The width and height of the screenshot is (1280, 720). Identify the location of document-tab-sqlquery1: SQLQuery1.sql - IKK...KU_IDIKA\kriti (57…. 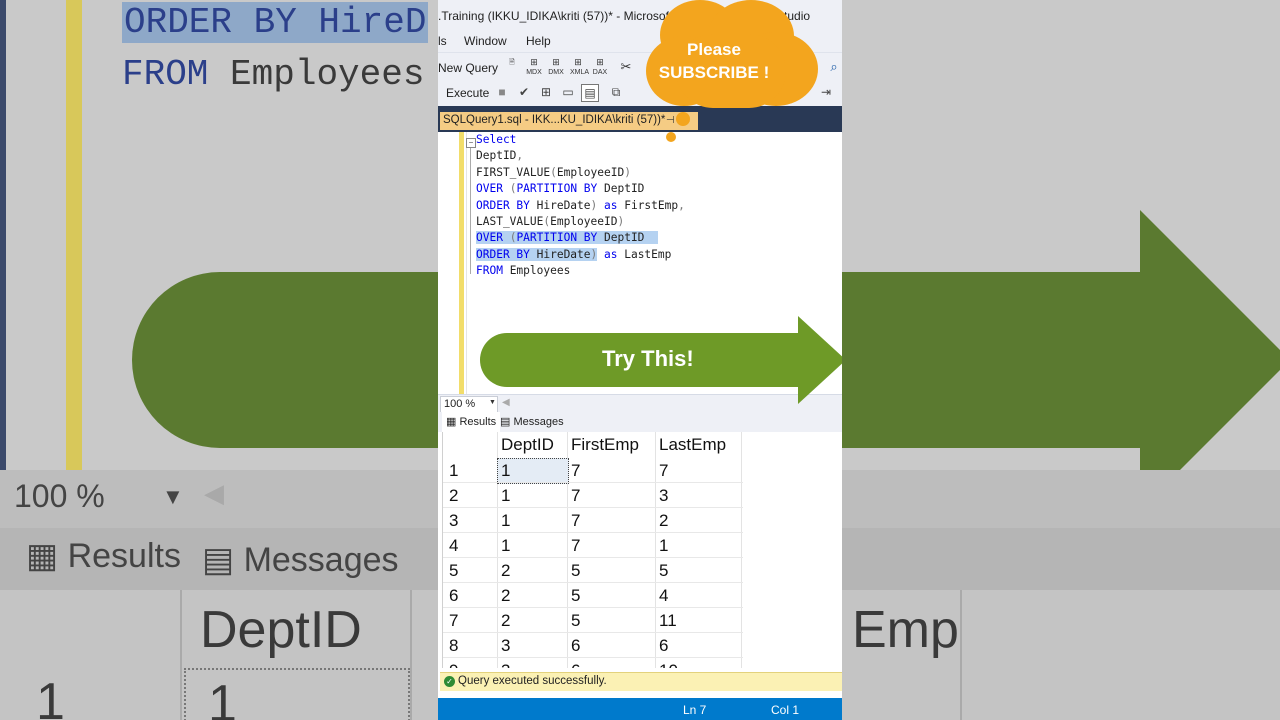
(569, 121).